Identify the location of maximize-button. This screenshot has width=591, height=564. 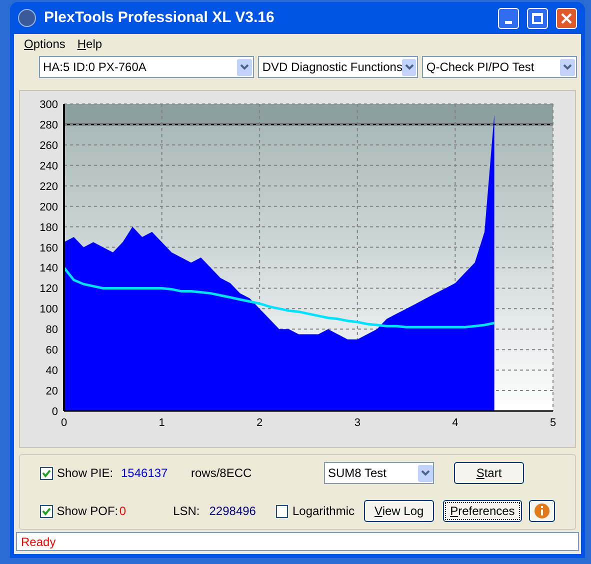
(537, 18).